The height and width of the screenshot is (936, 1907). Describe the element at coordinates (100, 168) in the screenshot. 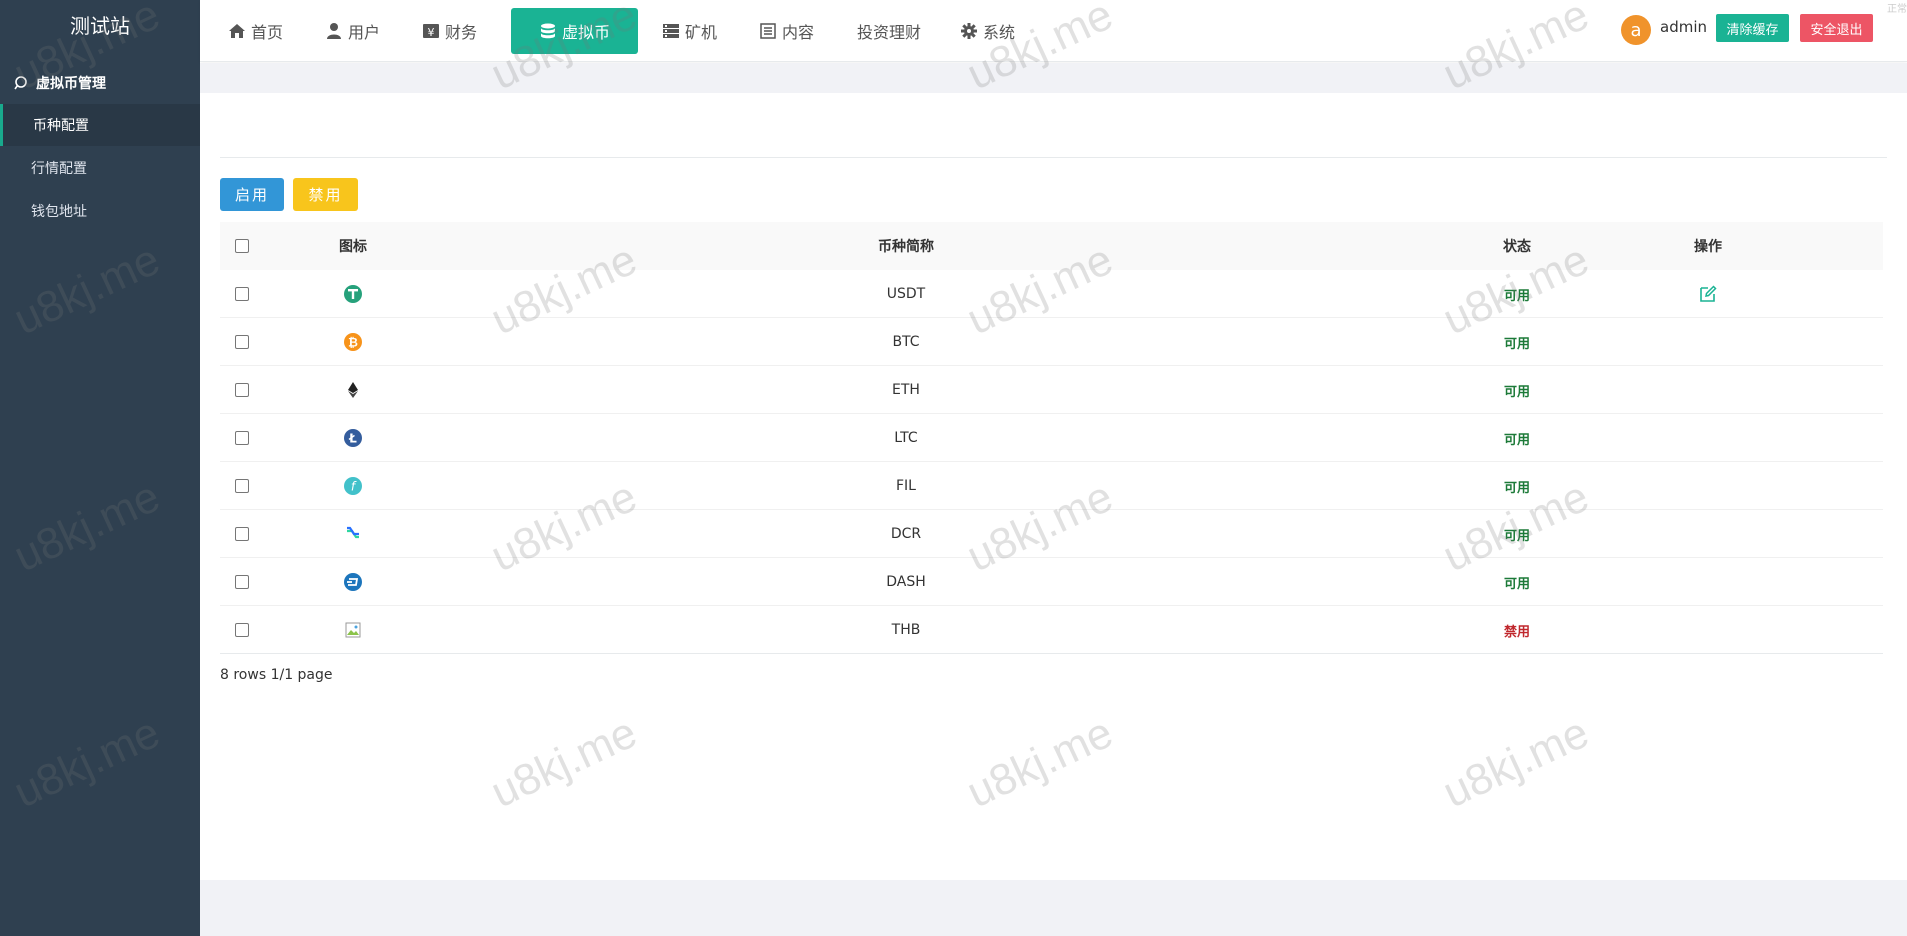

I see `sidebar-item-market-config: 行情配置` at that location.